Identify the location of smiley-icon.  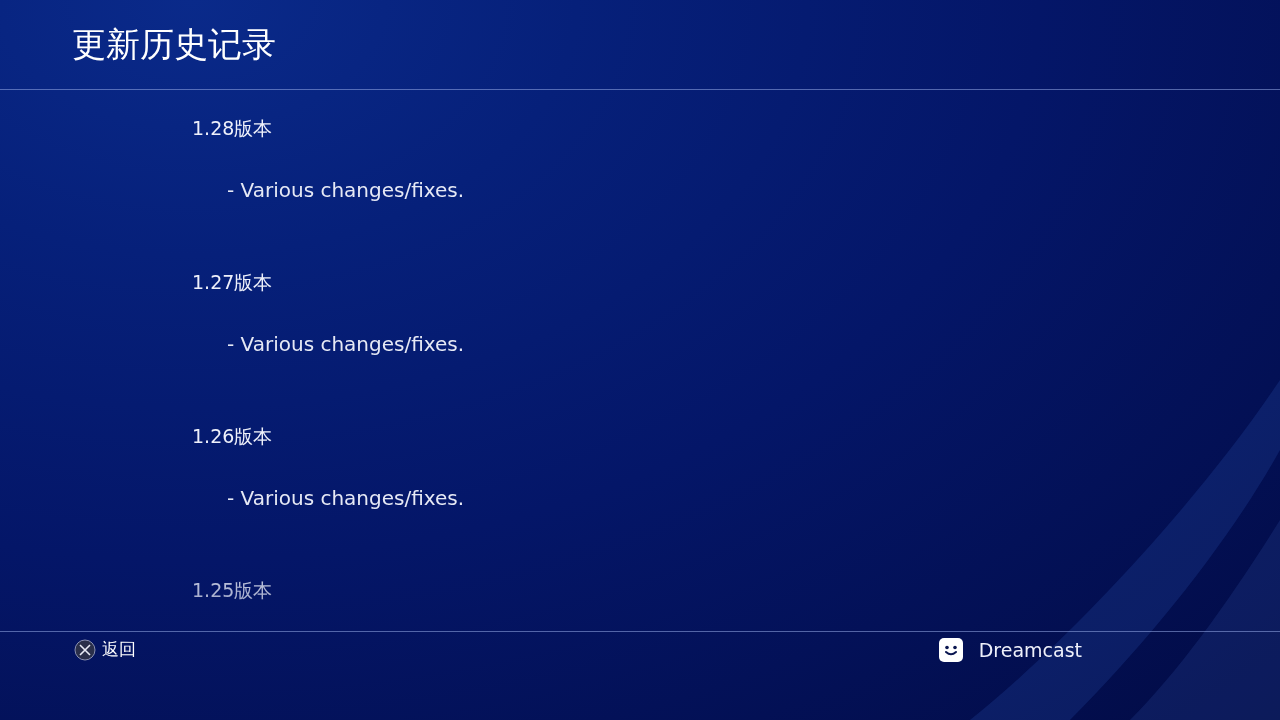
(950, 650).